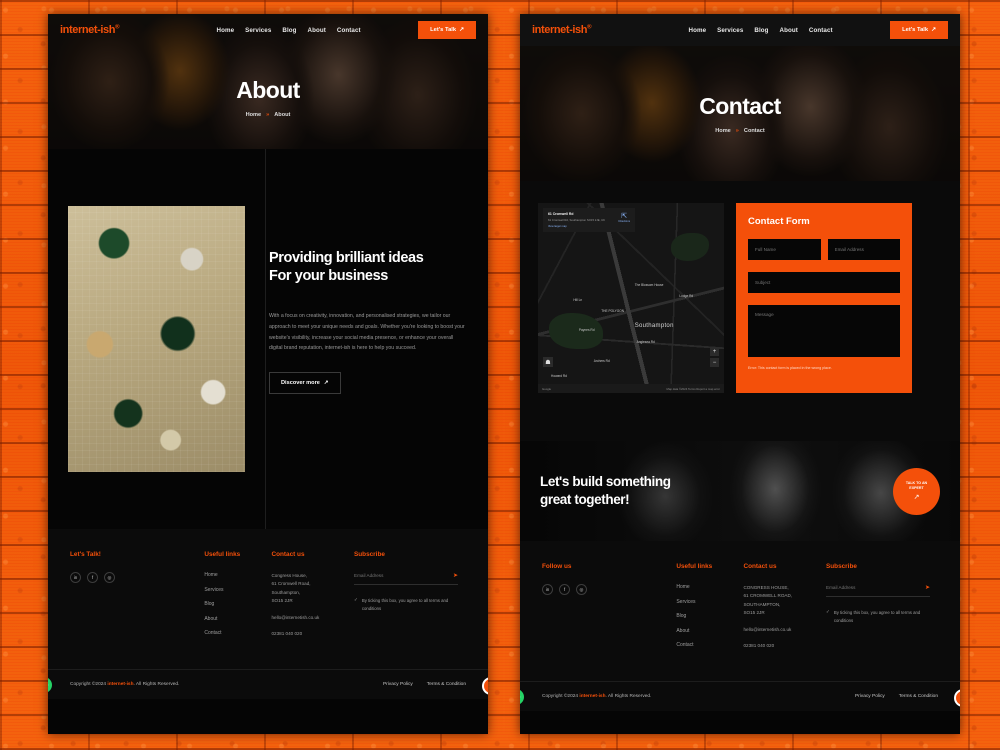 The height and width of the screenshot is (750, 1000). I want to click on map-label-paynes-rd: Paynes Rd, so click(586, 330).